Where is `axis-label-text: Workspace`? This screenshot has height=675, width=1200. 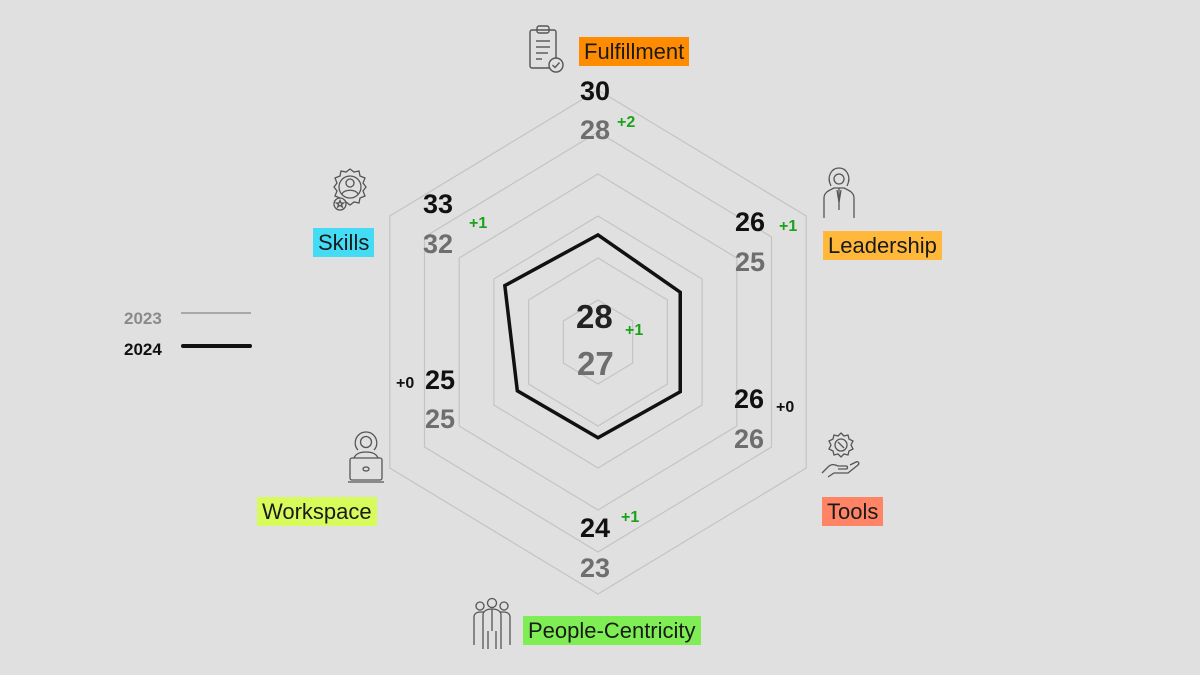
axis-label-text: Workspace is located at coordinates (317, 511).